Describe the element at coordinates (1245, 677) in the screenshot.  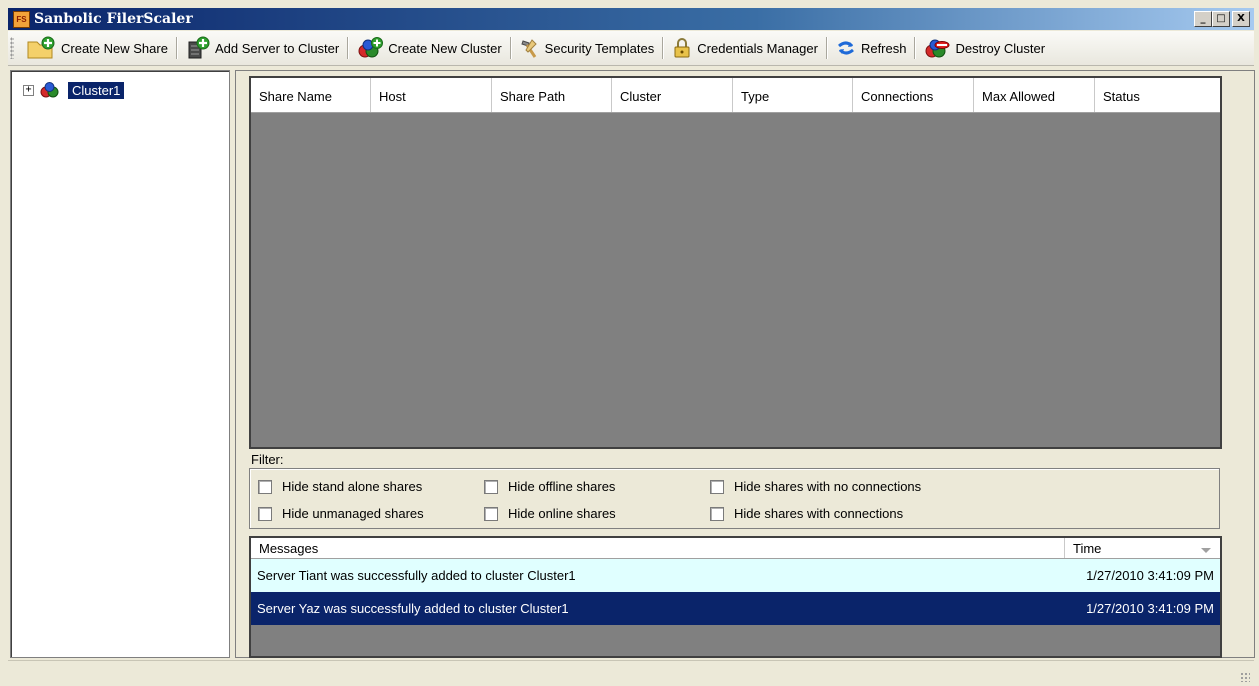
I see `resize-grip-icon` at that location.